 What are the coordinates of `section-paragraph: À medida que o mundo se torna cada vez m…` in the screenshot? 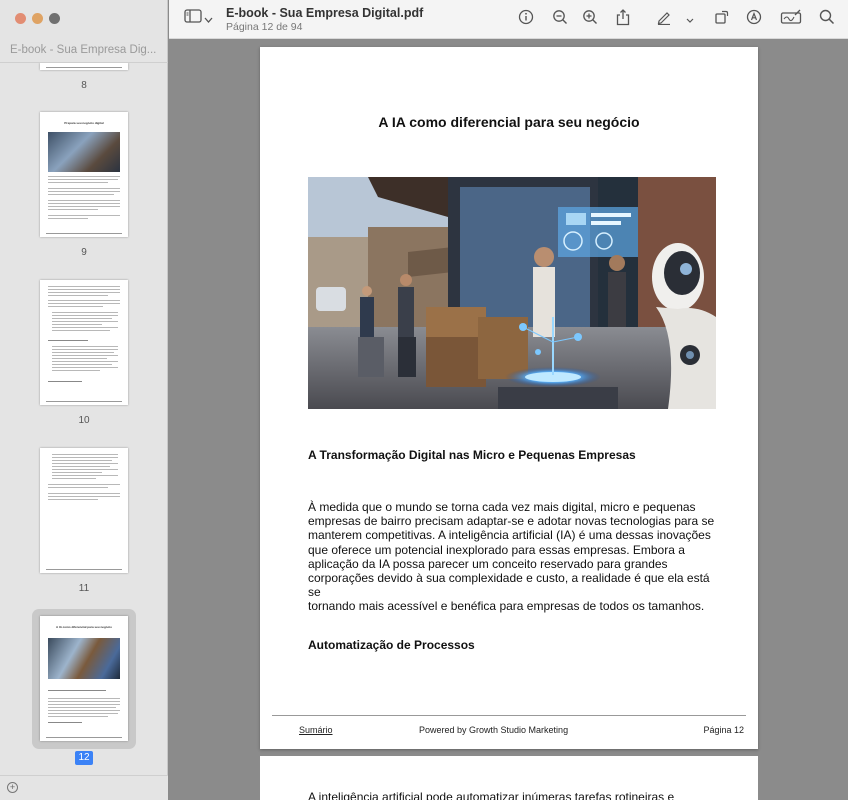 It's located at (514, 557).